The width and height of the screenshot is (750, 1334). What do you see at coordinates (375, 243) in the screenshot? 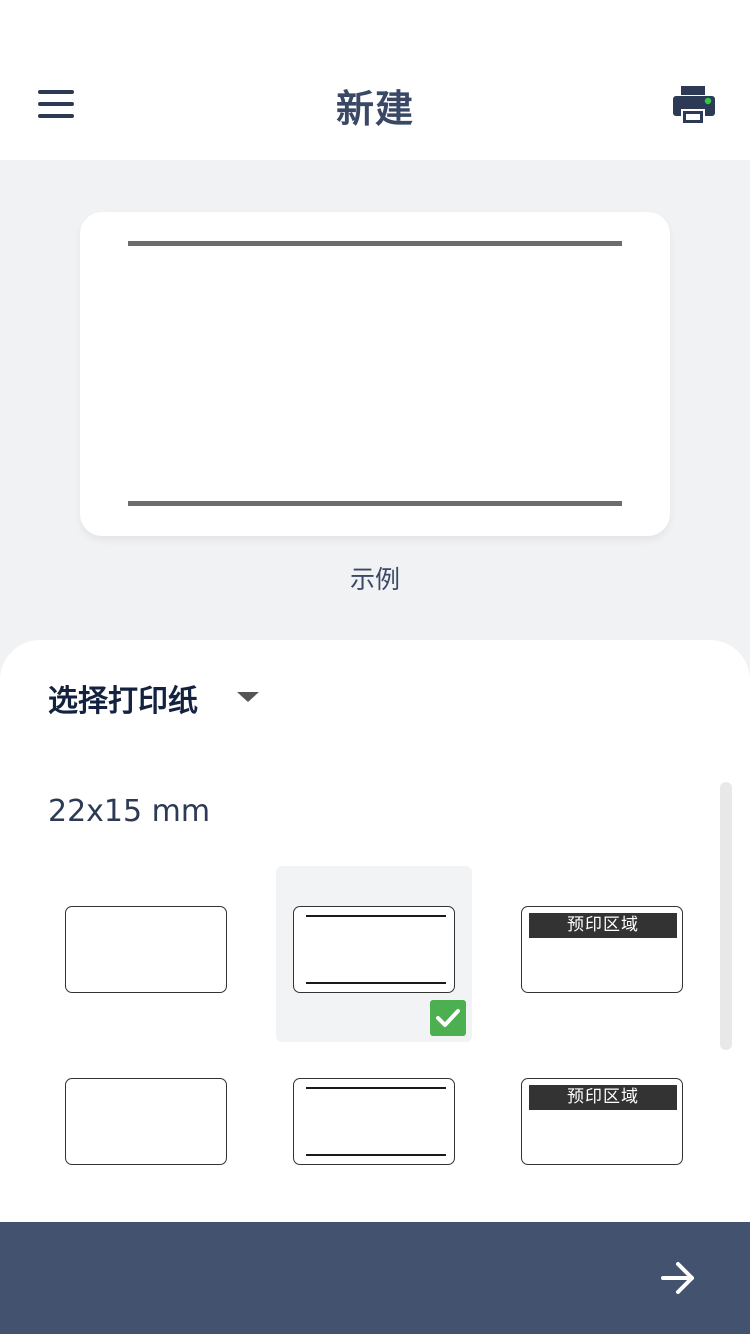
I see `preview-top-line` at bounding box center [375, 243].